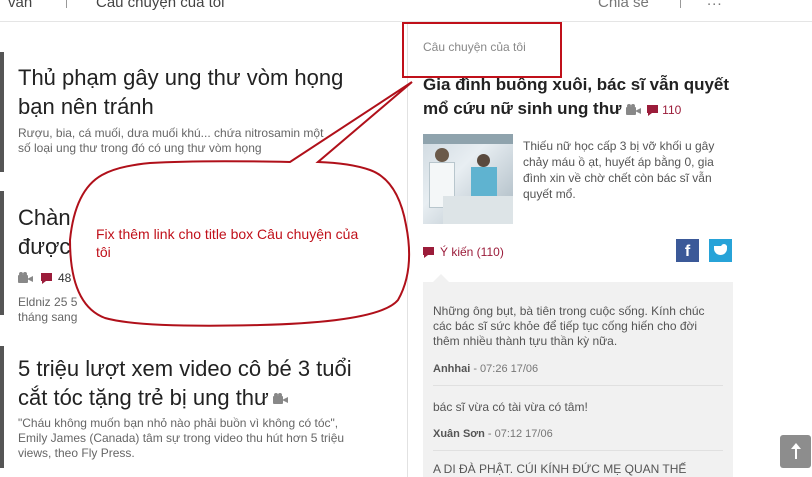 This screenshot has width=812, height=477. I want to click on nav-divider, so click(66, 4).